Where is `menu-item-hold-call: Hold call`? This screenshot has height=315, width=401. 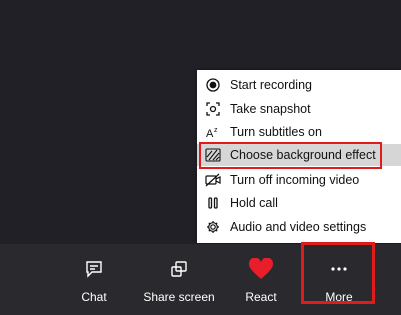
menu-item-hold-call: Hold call is located at coordinates (299, 203).